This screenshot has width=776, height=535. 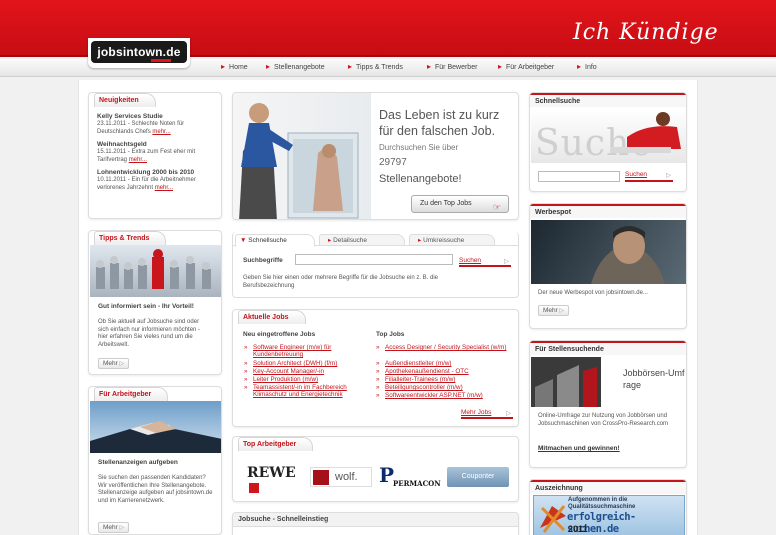 I want to click on new-job-link: Solution Architect (DWH) (f/m), so click(x=303, y=363).